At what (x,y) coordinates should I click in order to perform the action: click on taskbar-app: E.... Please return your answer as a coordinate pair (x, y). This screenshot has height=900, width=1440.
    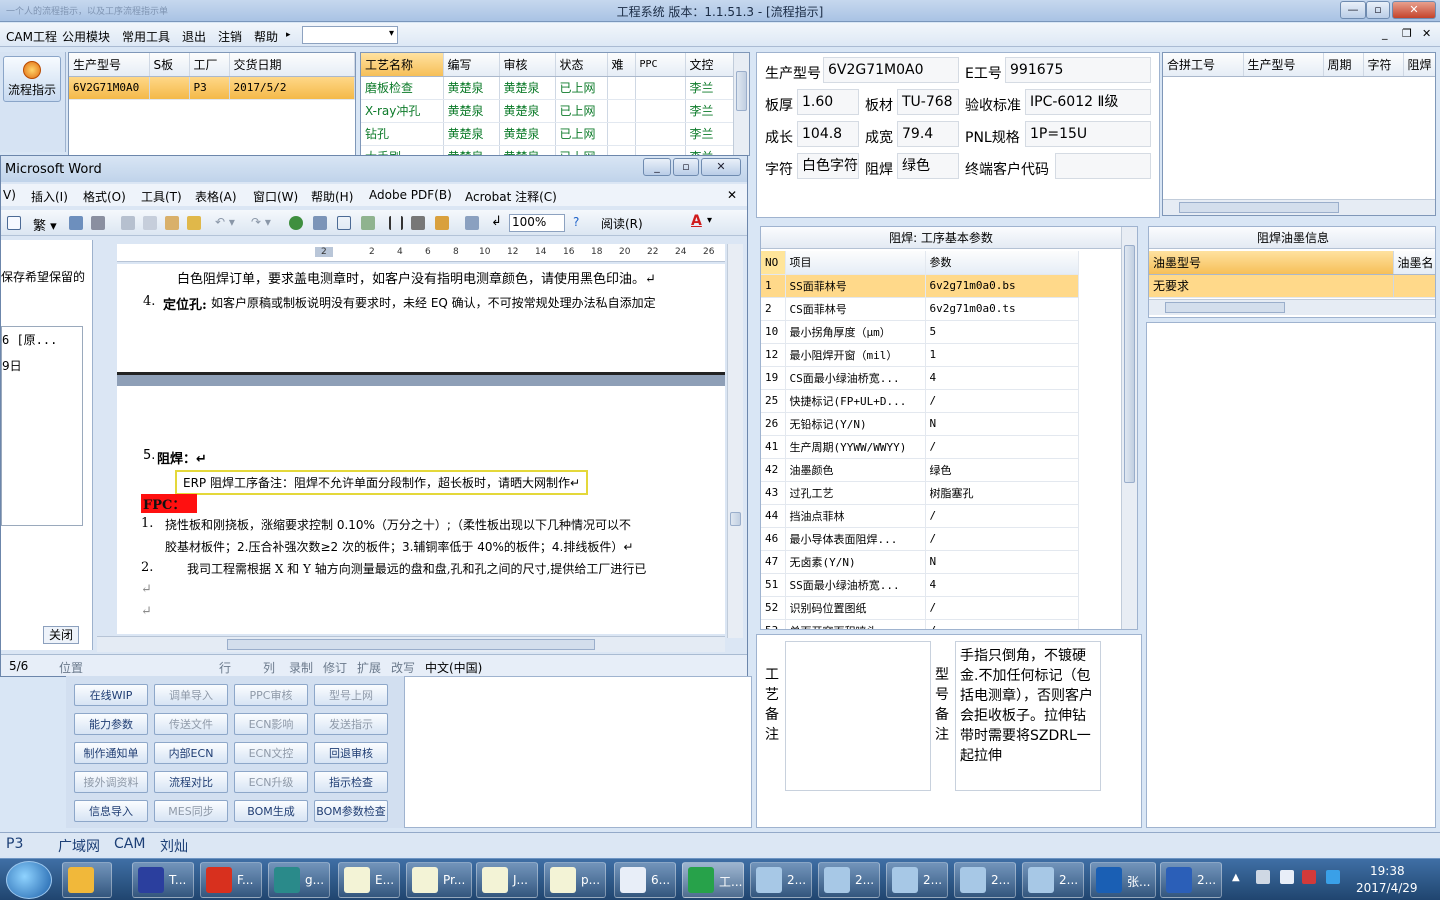
    Looking at the image, I should click on (369, 880).